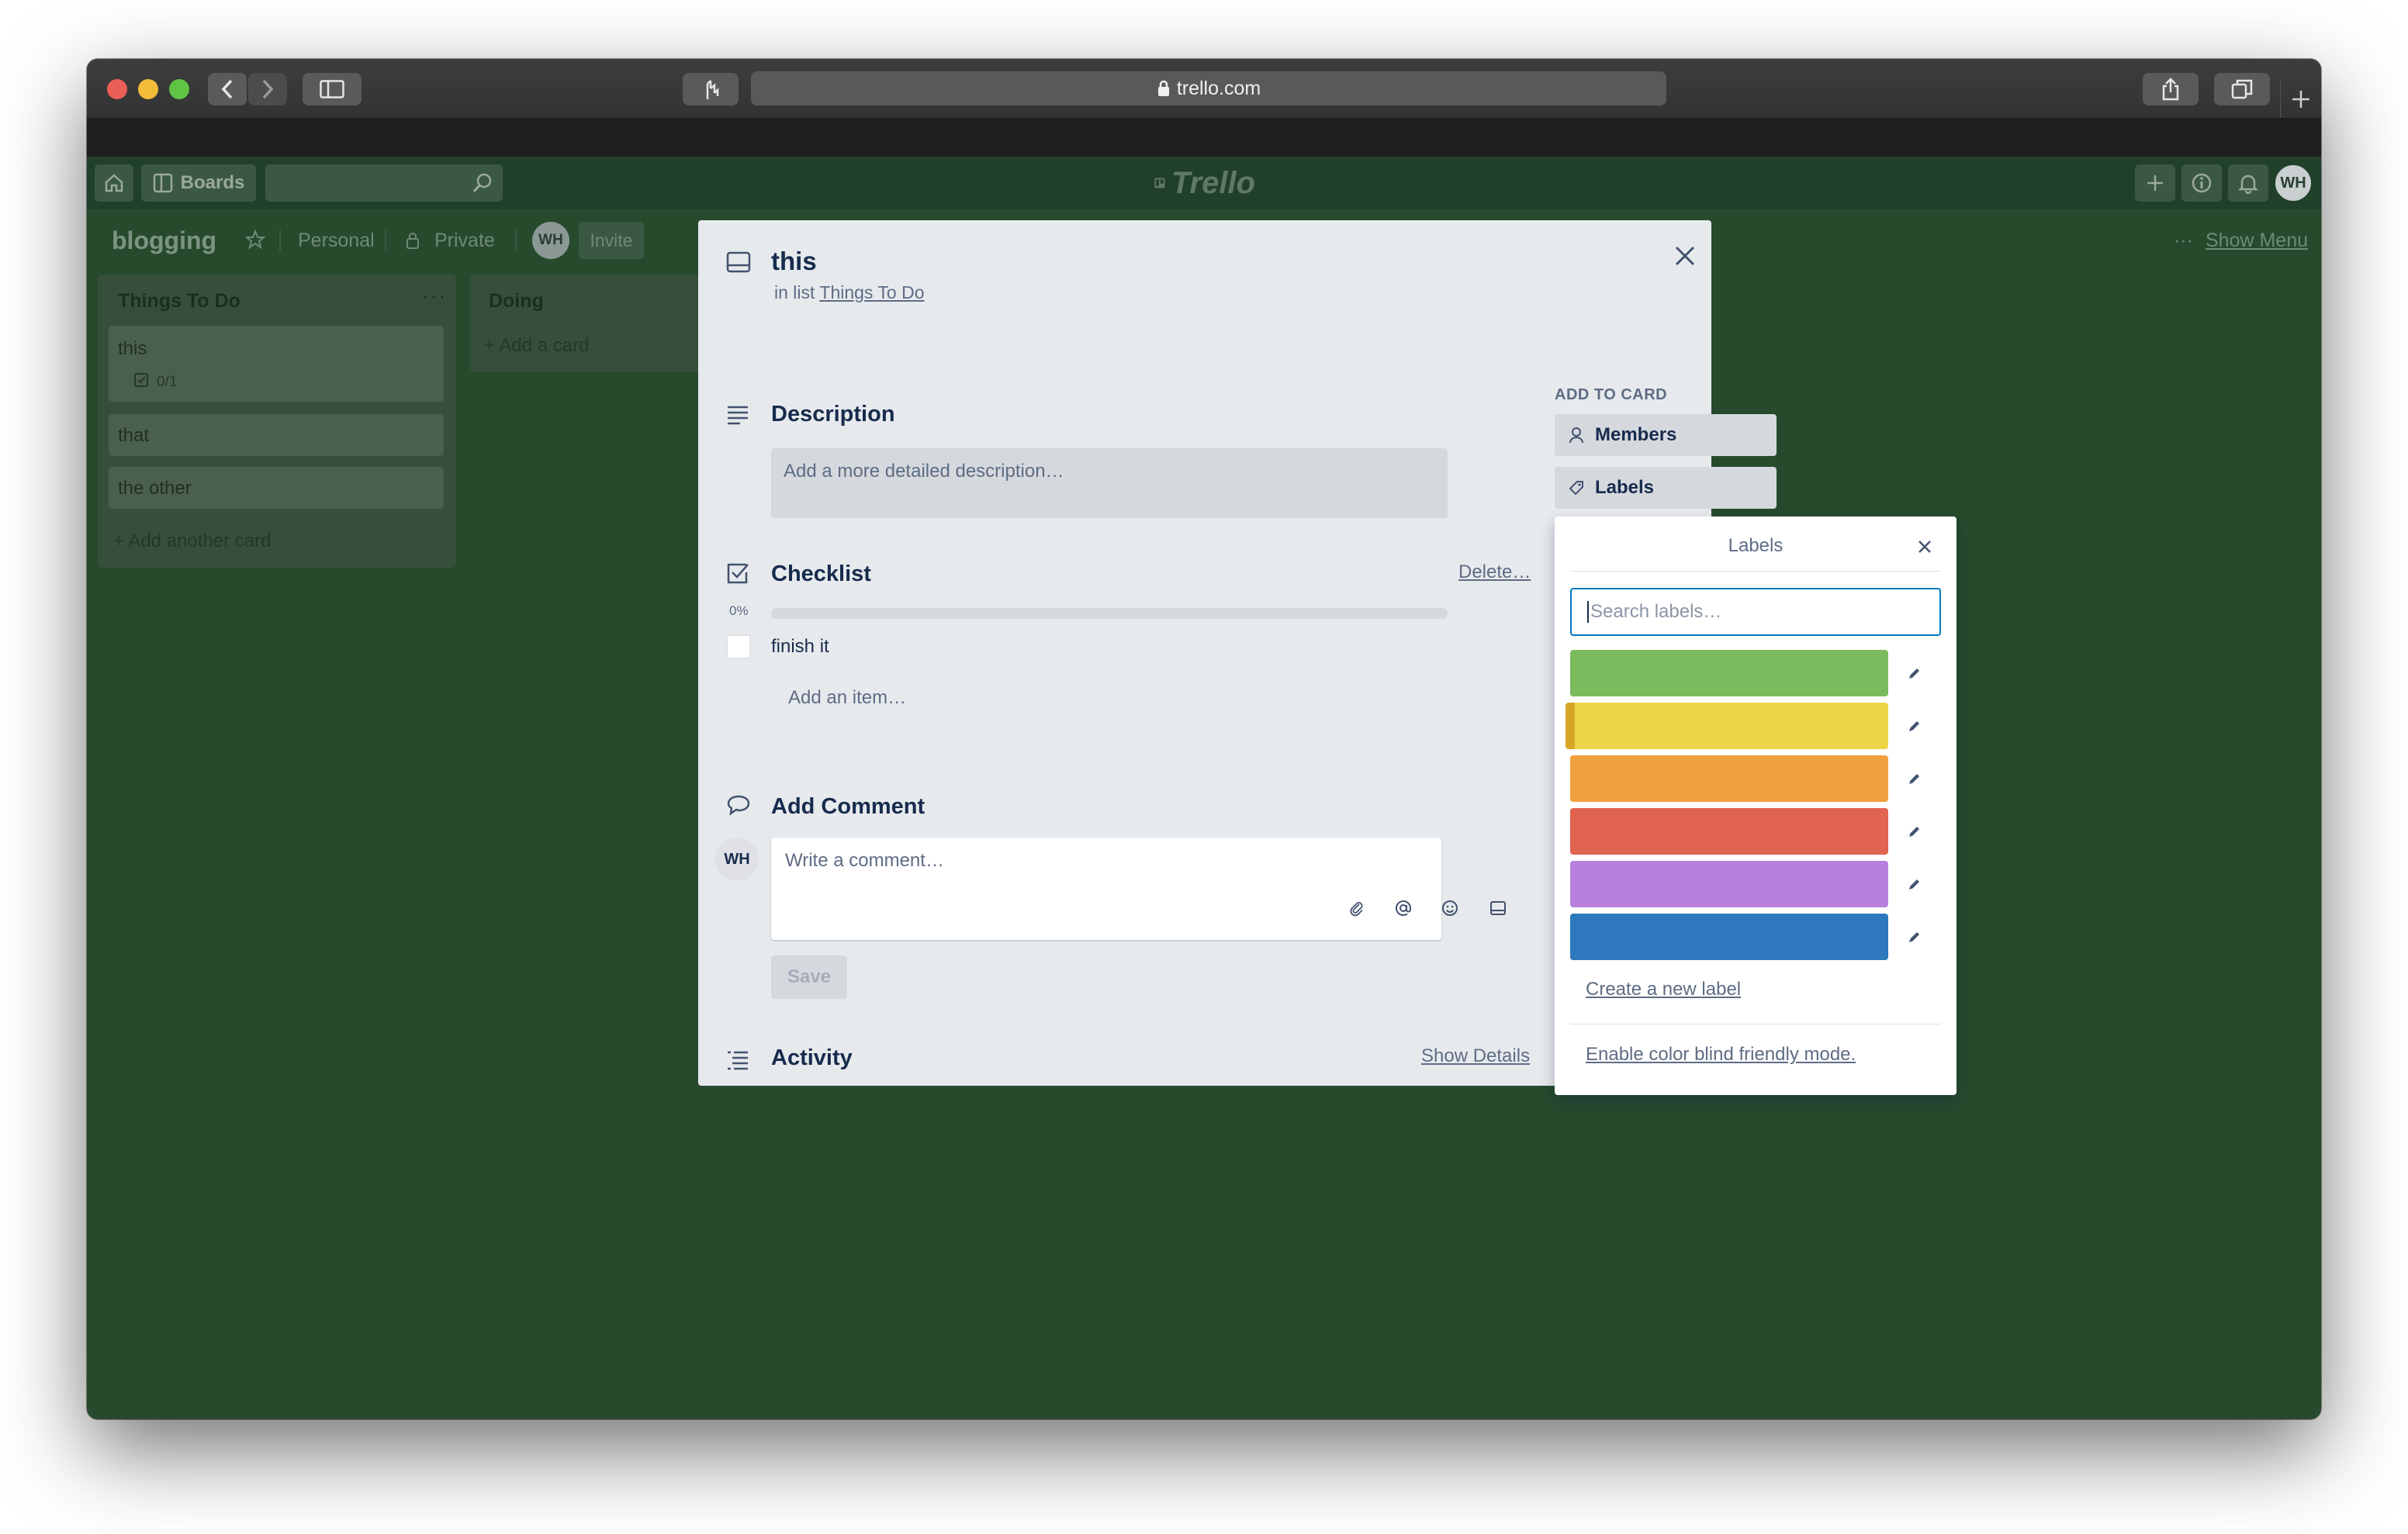  I want to click on board-member-avatar: WH, so click(550, 240).